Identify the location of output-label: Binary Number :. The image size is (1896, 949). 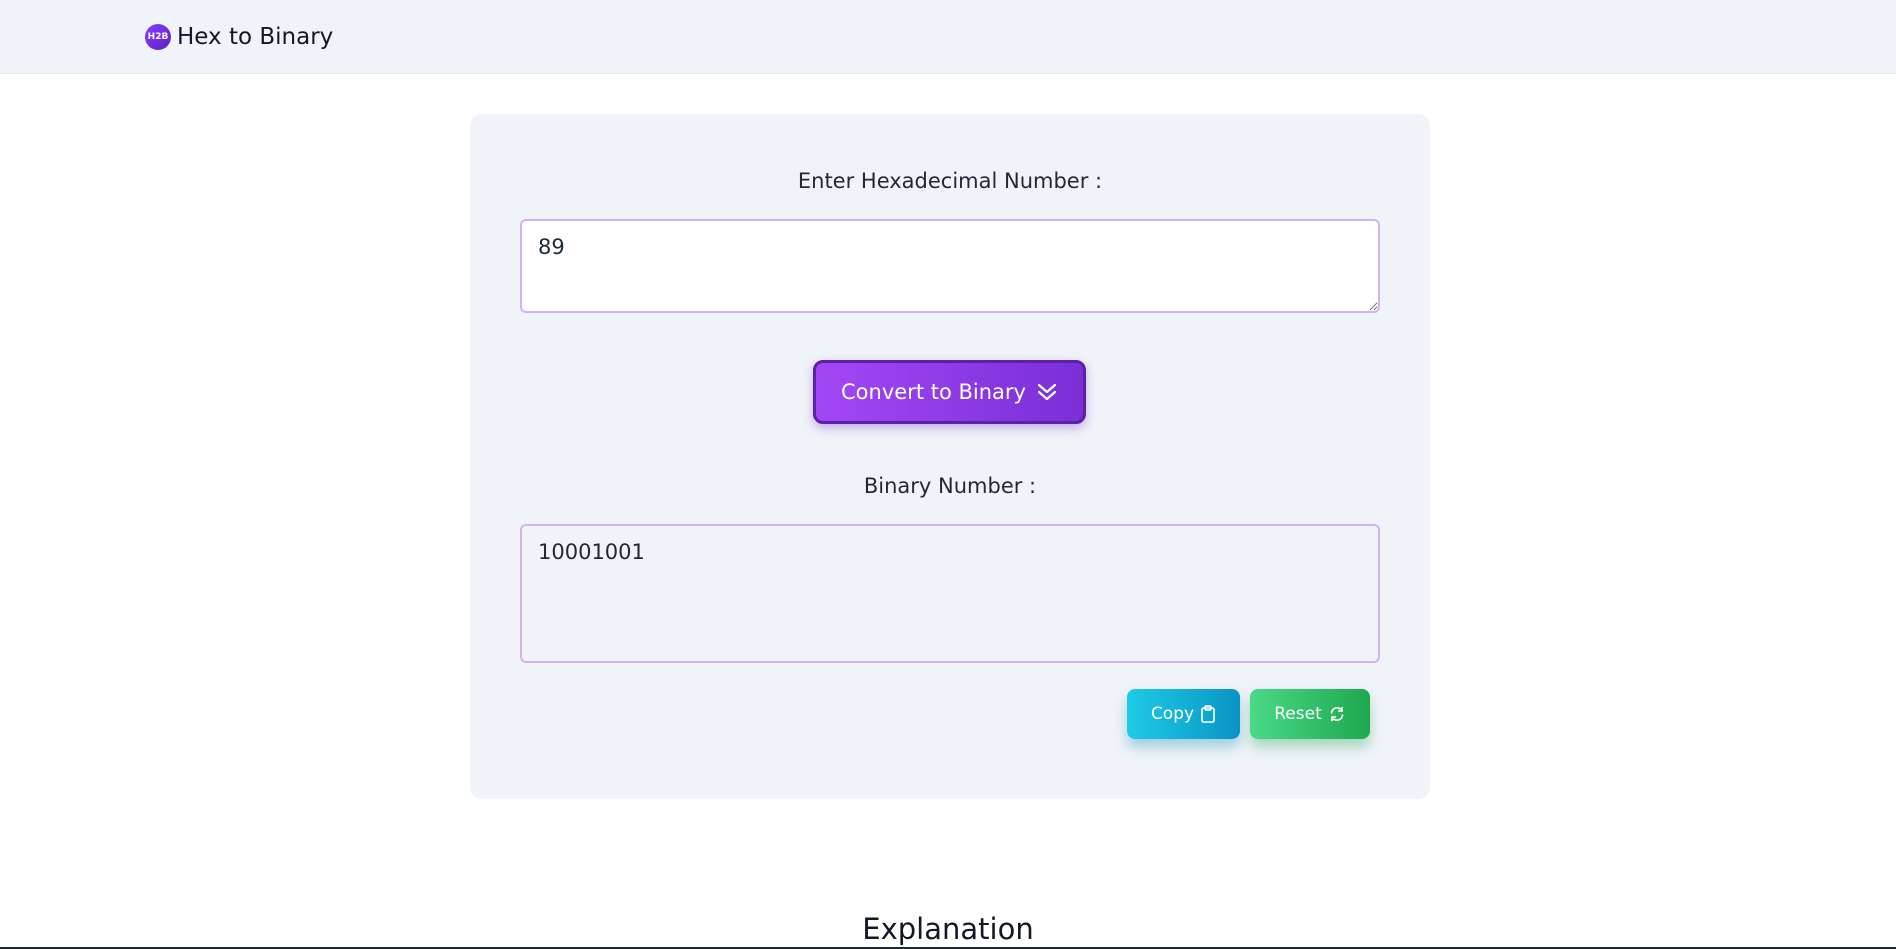
(950, 486).